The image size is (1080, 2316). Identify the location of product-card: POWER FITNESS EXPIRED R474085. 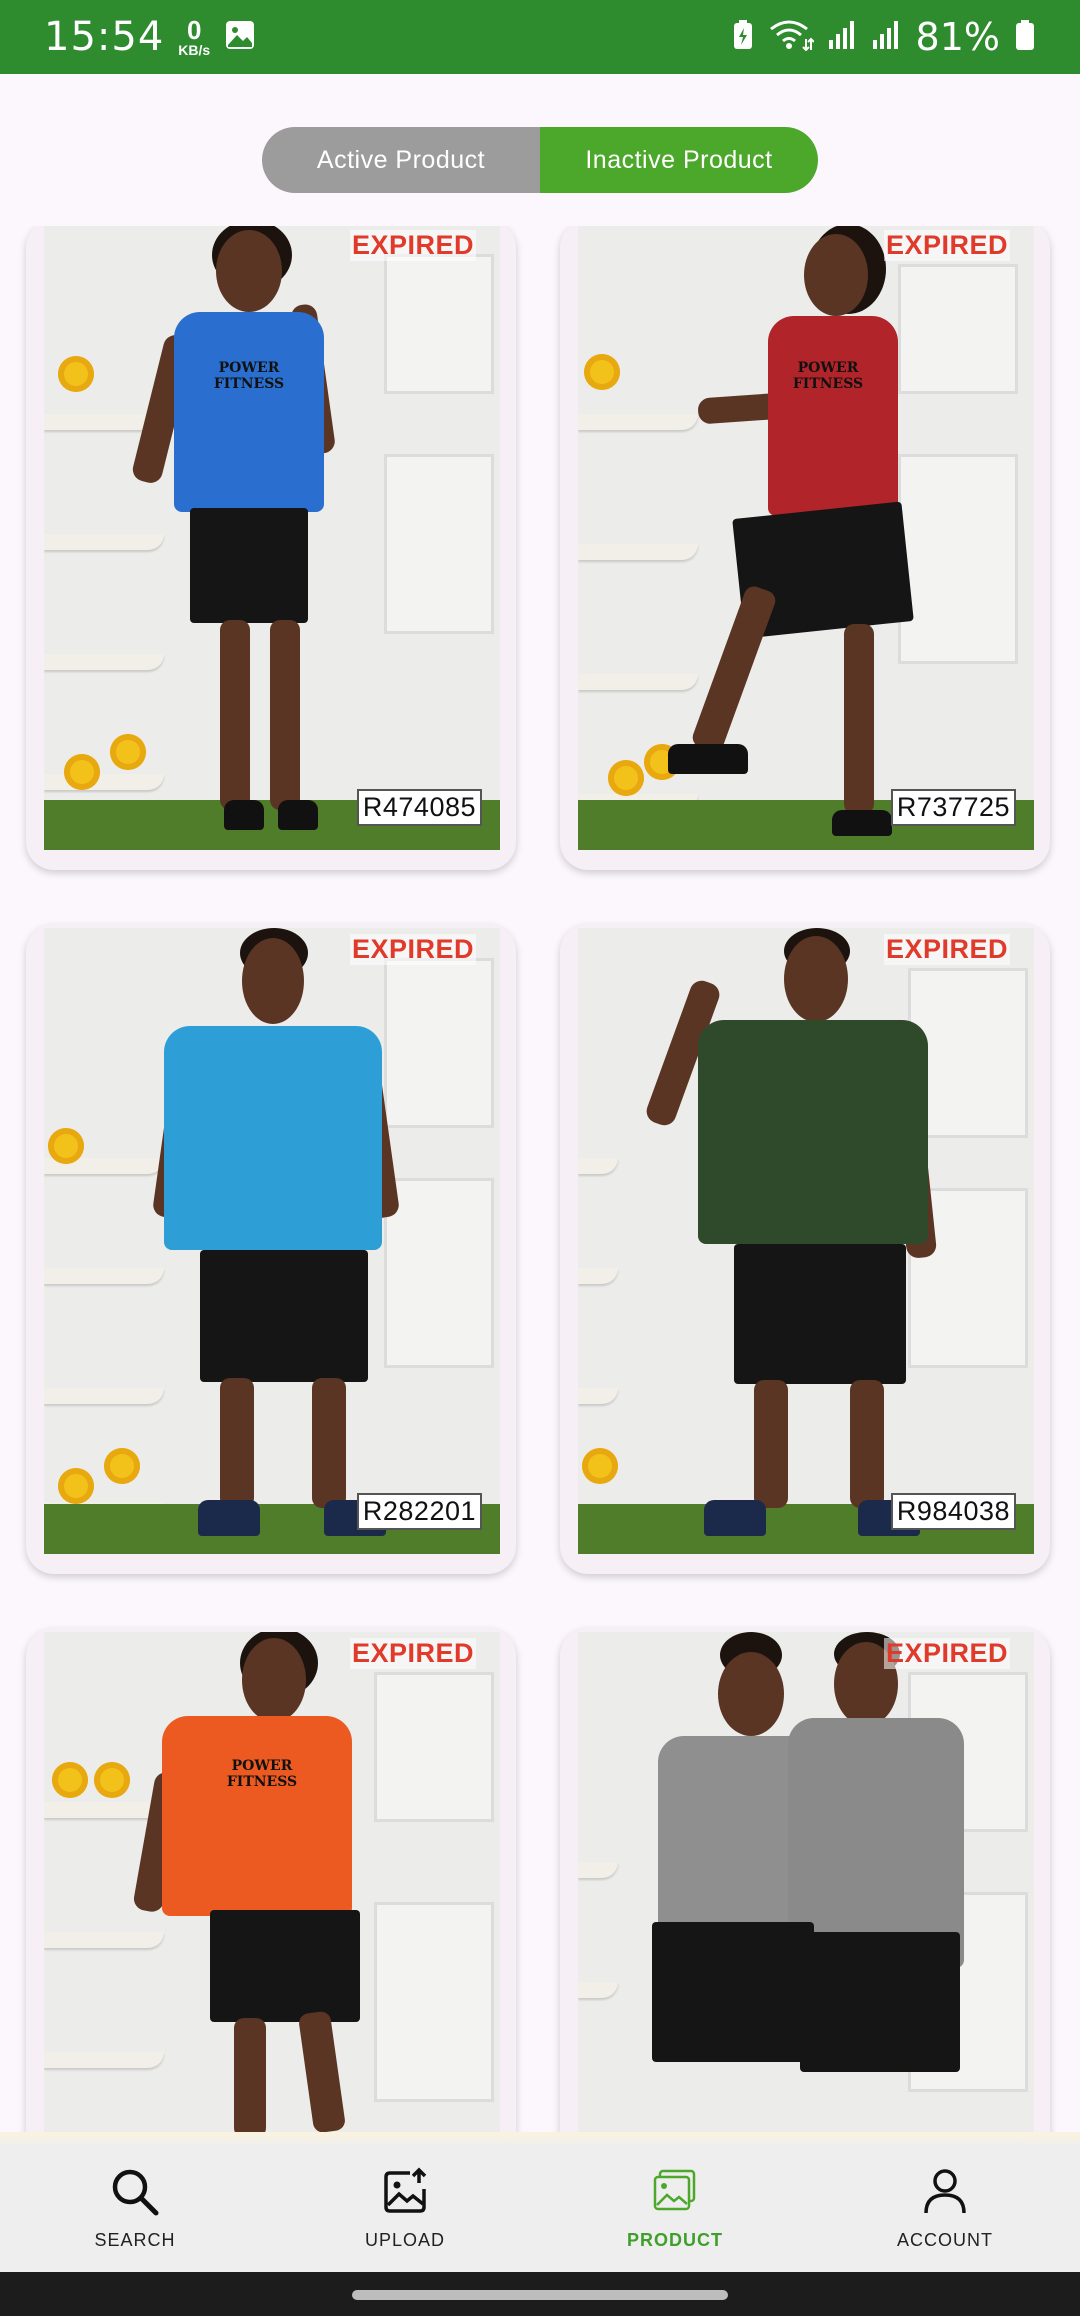
(271, 548).